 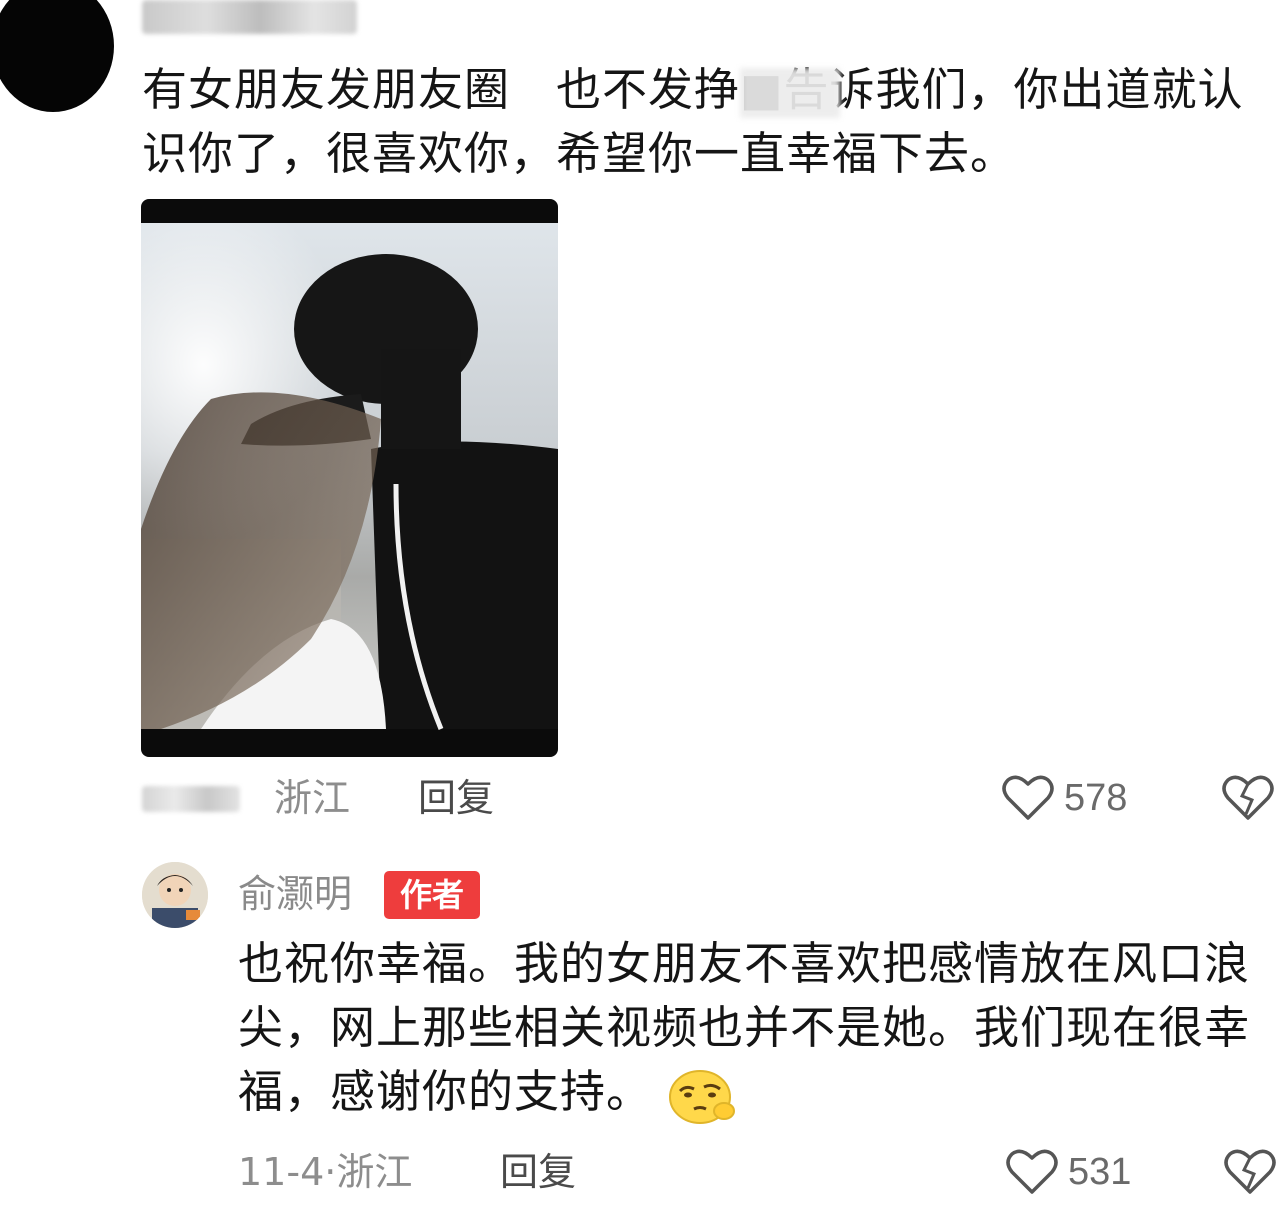 What do you see at coordinates (711, 798) in the screenshot?
I see `comment-meta-row: 浙江 回复 578` at bounding box center [711, 798].